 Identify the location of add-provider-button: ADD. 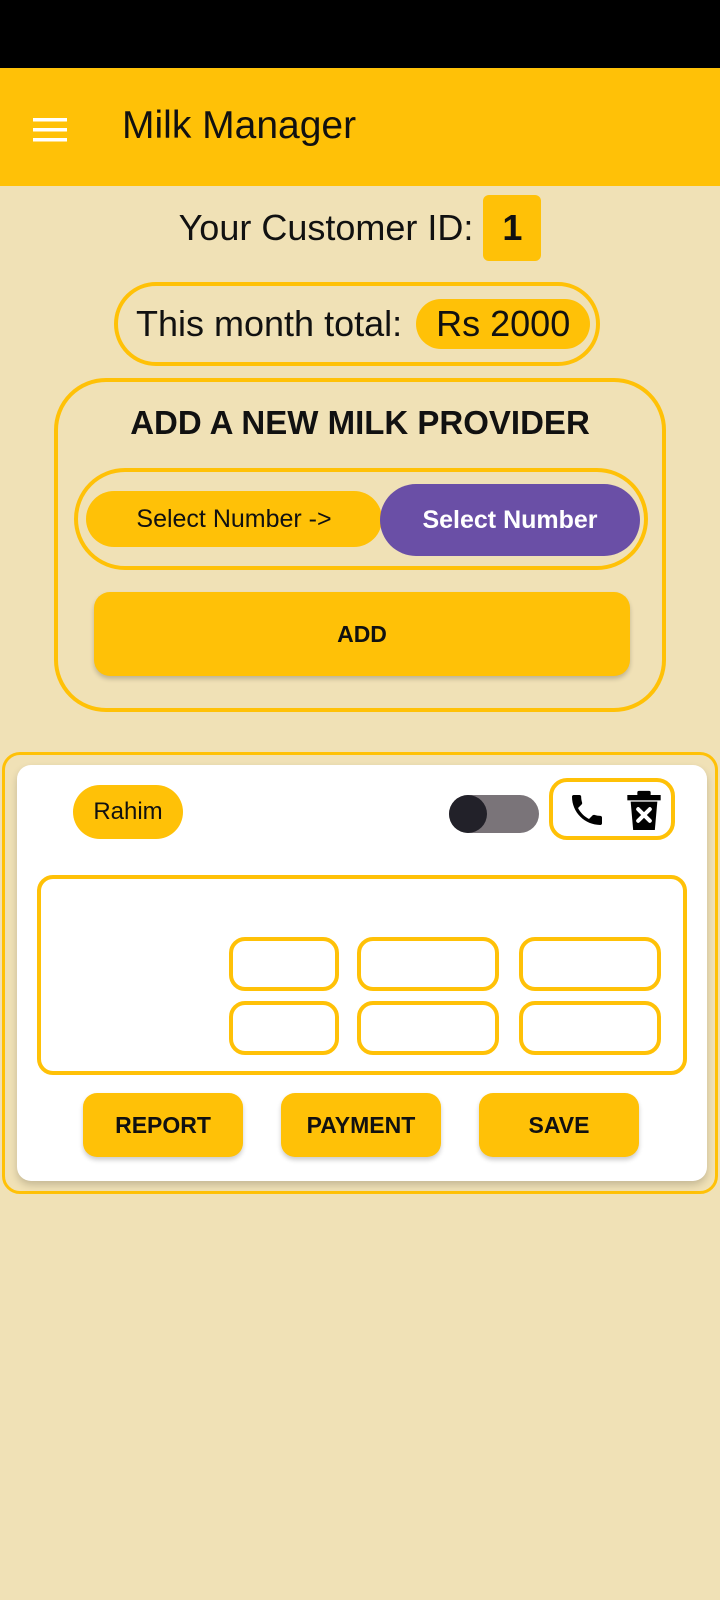
(362, 634).